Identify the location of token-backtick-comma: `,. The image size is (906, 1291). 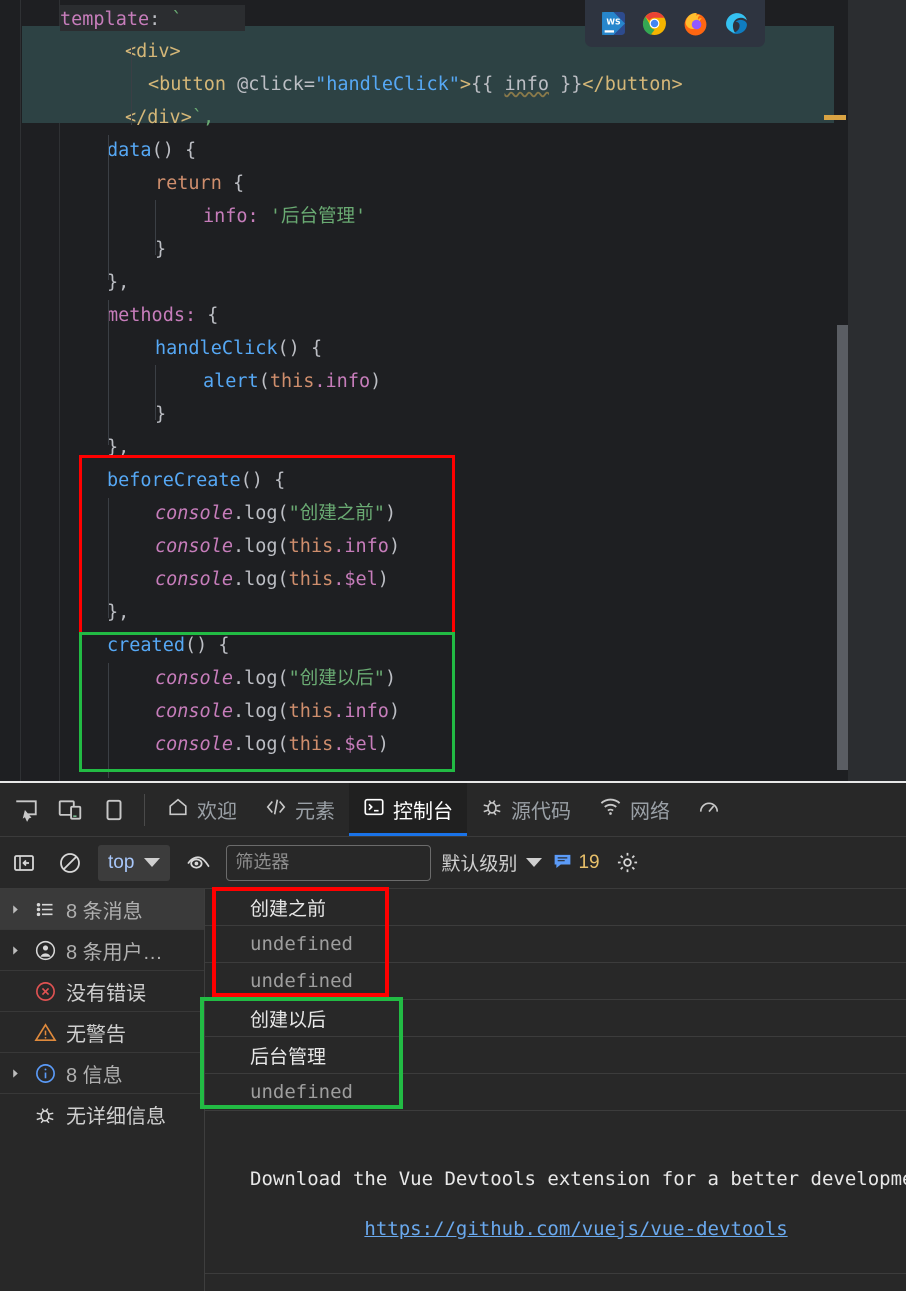
(203, 117).